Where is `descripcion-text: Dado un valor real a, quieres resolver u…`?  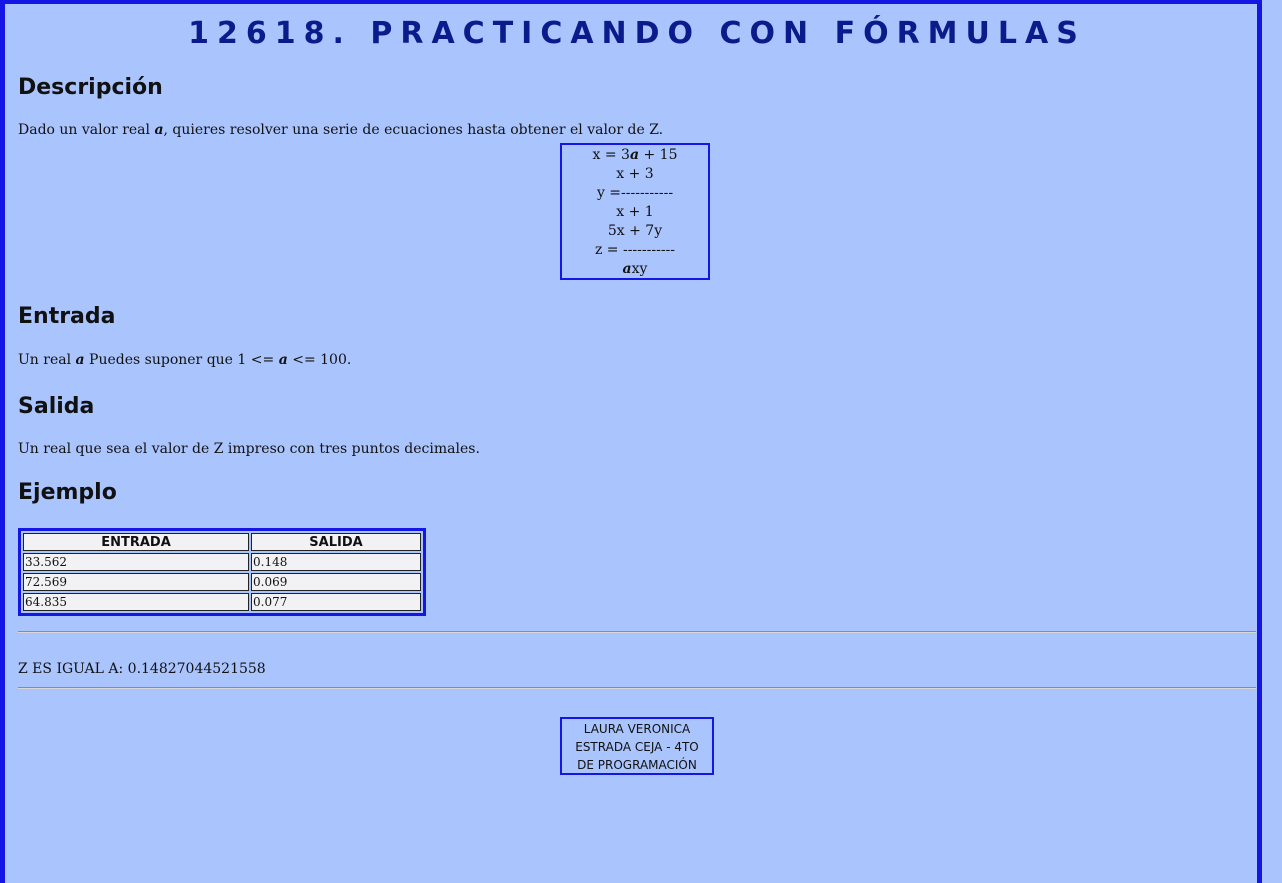
descripcion-text: Dado un valor real a, quieres resolver u… is located at coordinates (340, 130).